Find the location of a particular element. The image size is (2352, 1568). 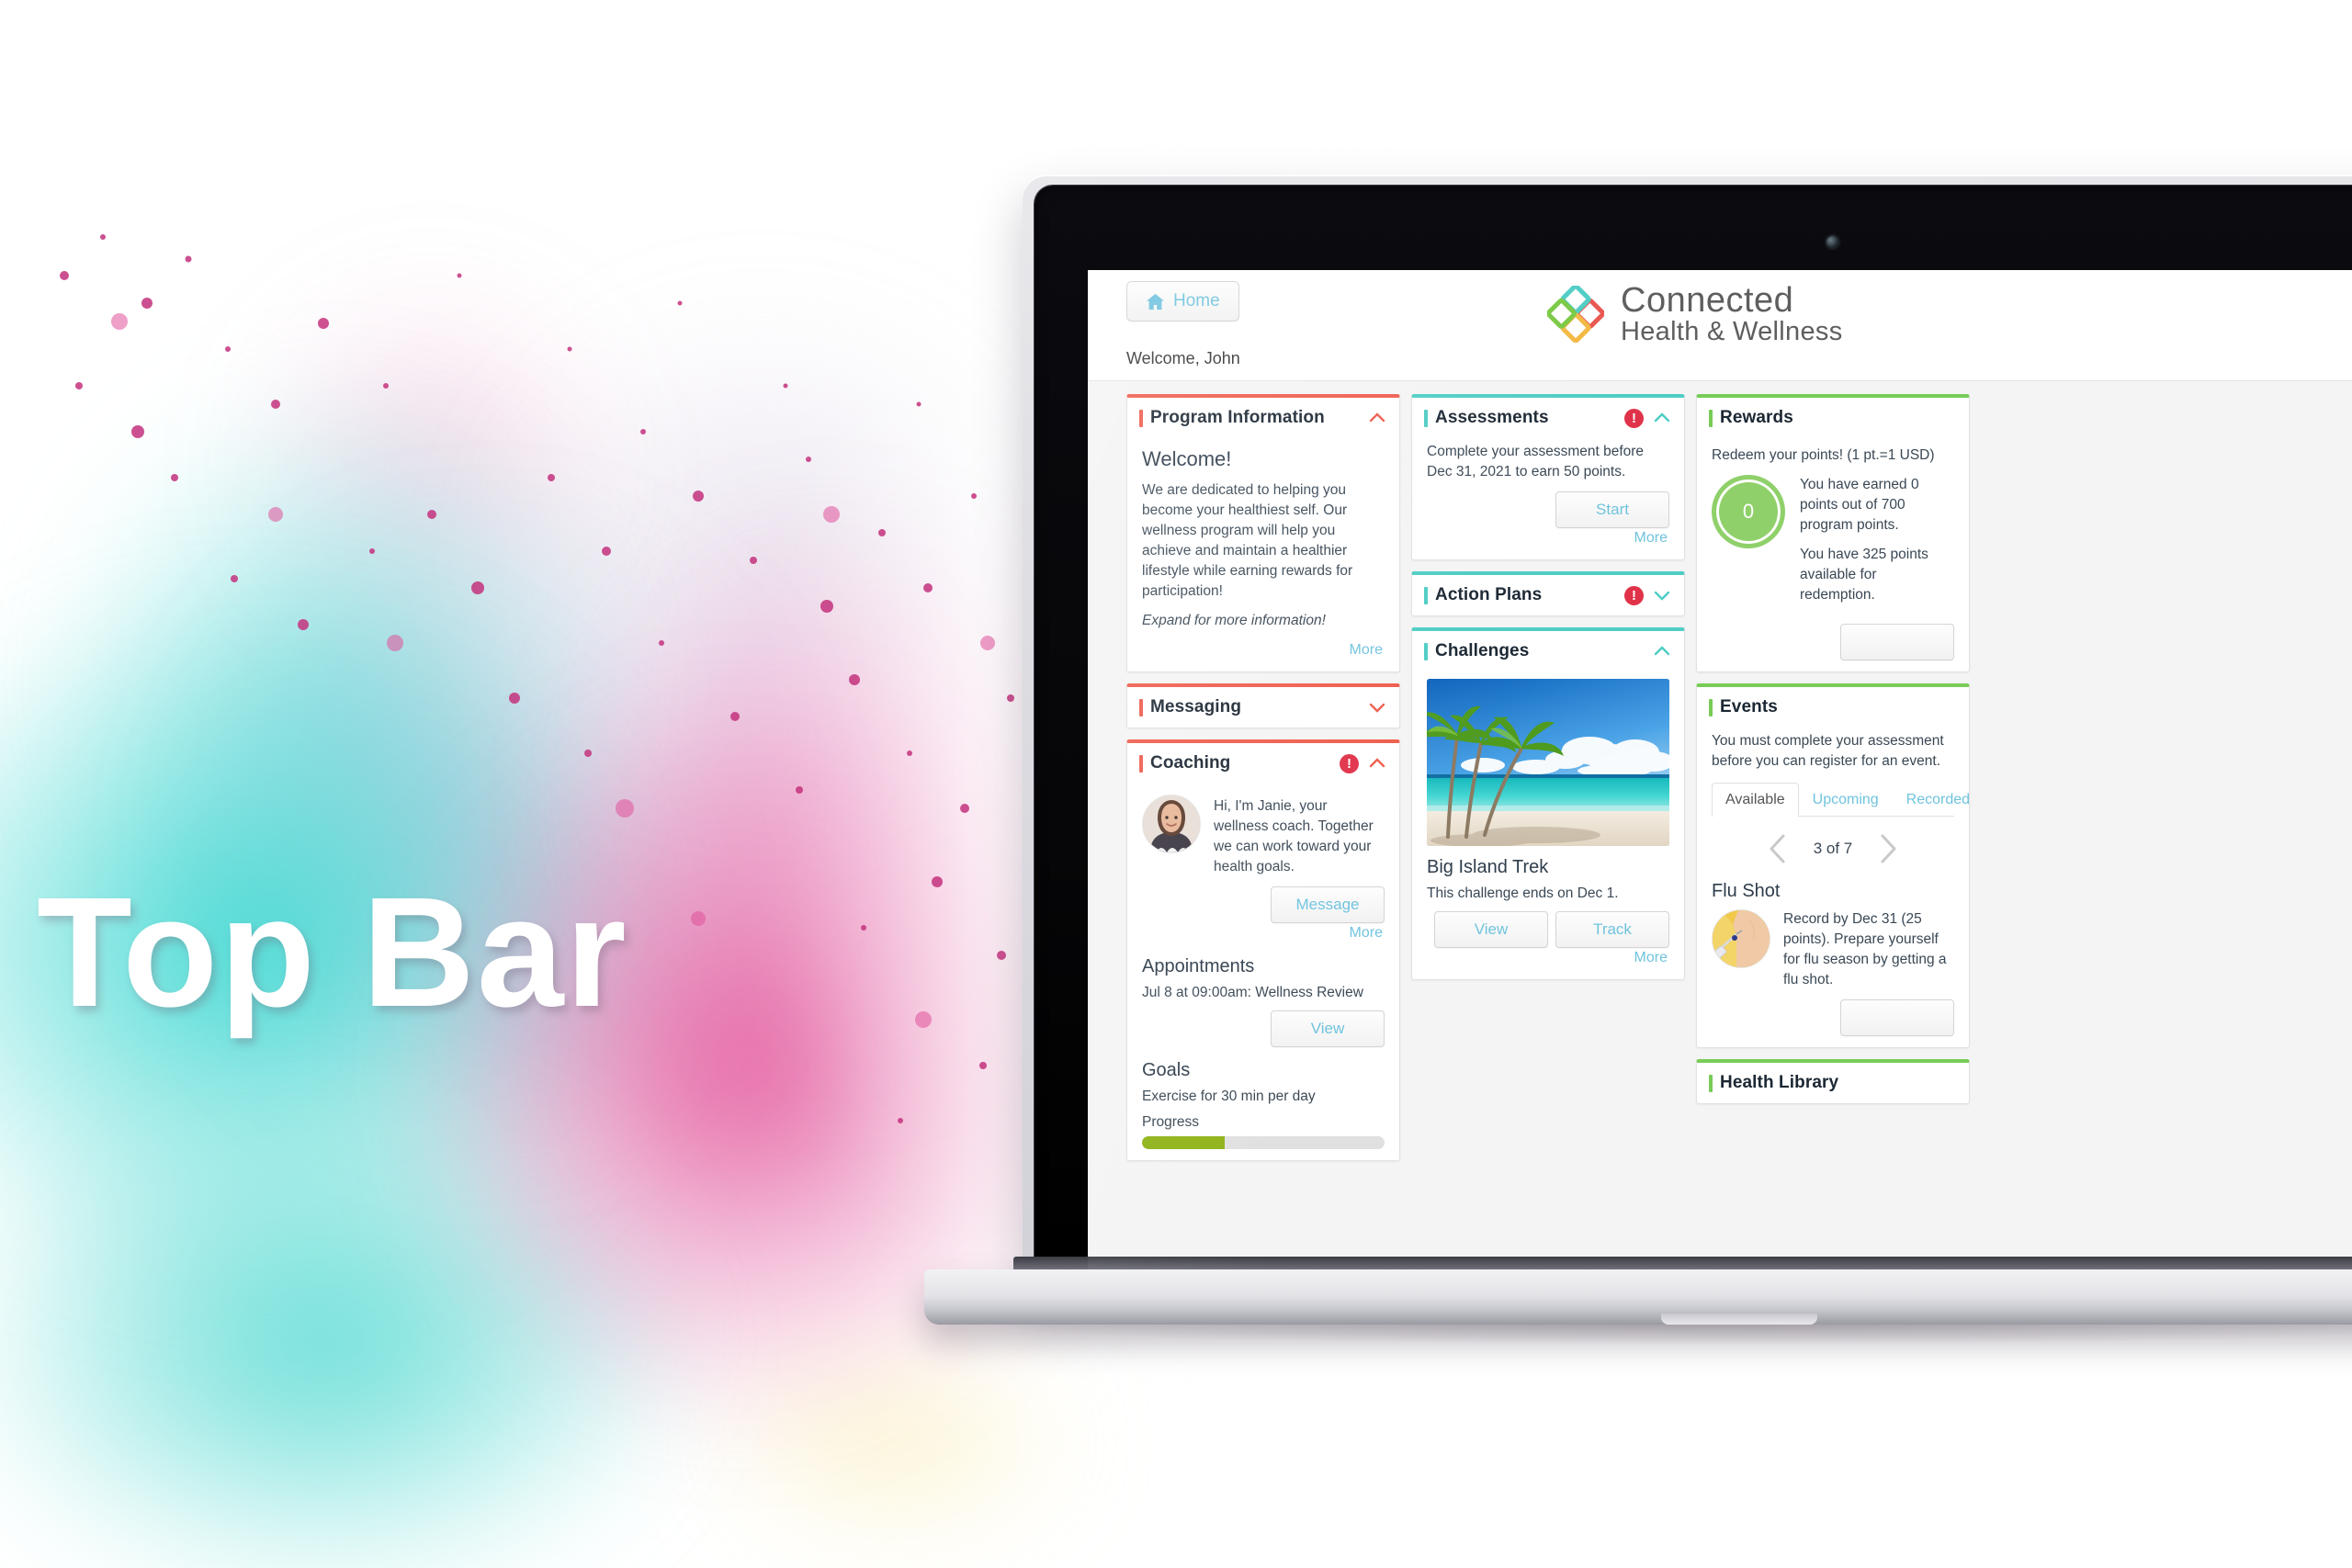

card-header: Health Library is located at coordinates (1833, 1083).